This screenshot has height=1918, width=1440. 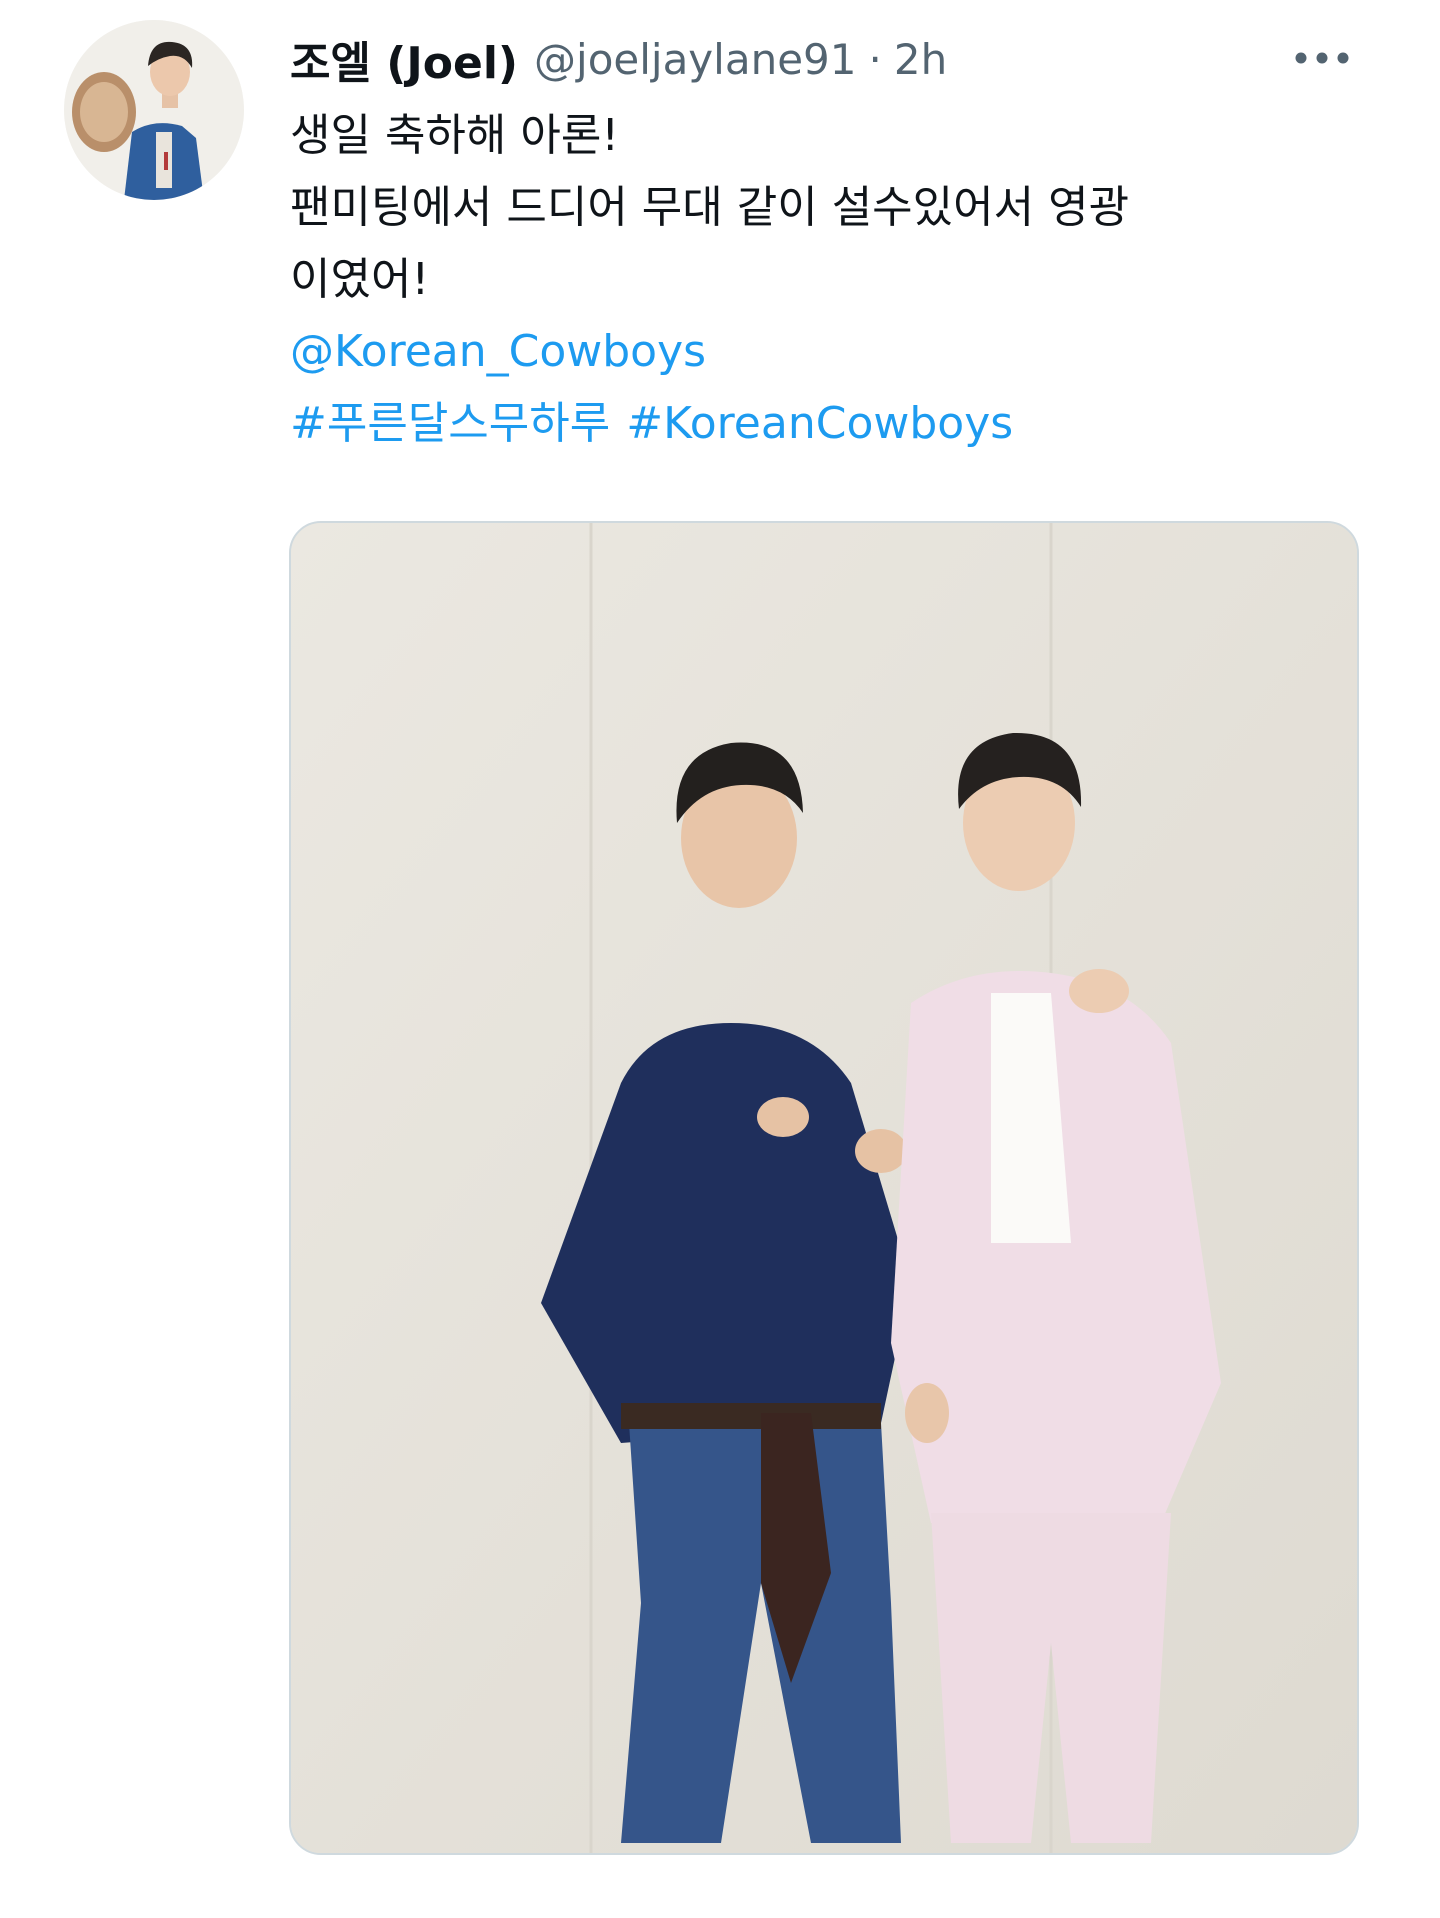 I want to click on avatar, so click(x=154, y=110).